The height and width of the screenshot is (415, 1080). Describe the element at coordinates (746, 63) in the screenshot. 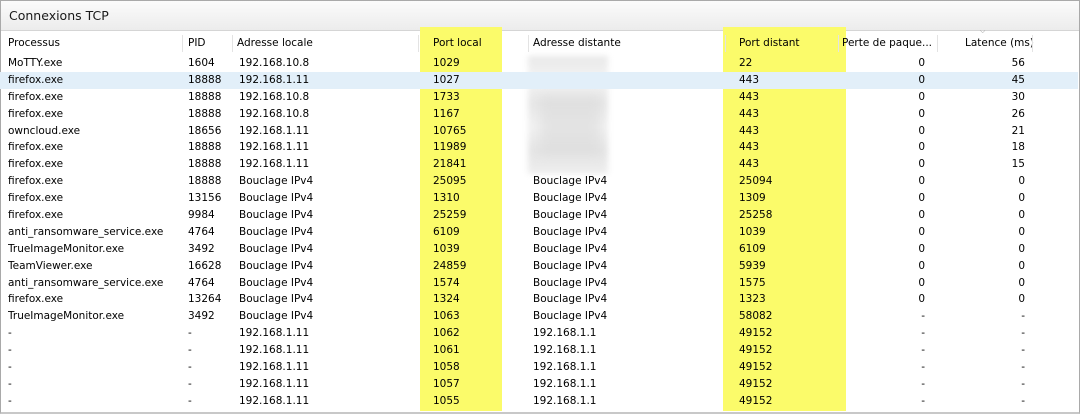

I see `cell-remote-port: 22` at that location.